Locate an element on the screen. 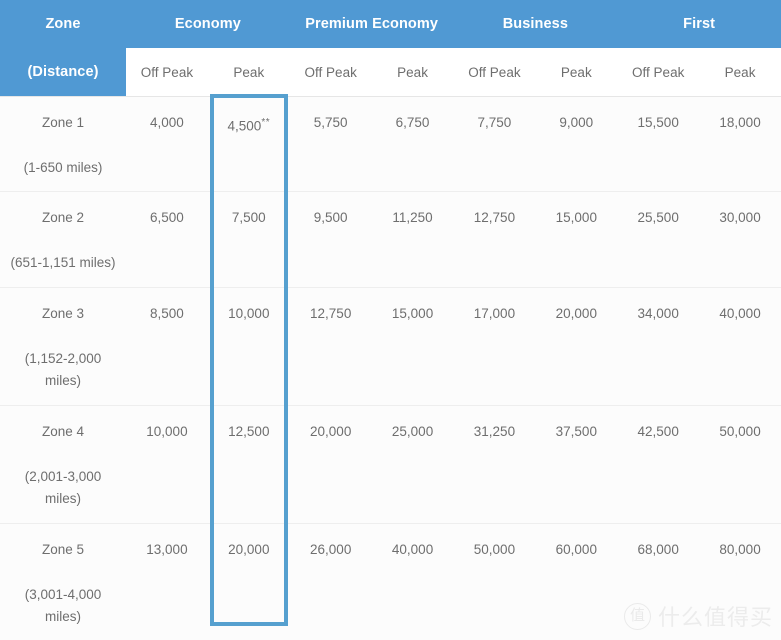  award-value: 5,750 is located at coordinates (330, 122).